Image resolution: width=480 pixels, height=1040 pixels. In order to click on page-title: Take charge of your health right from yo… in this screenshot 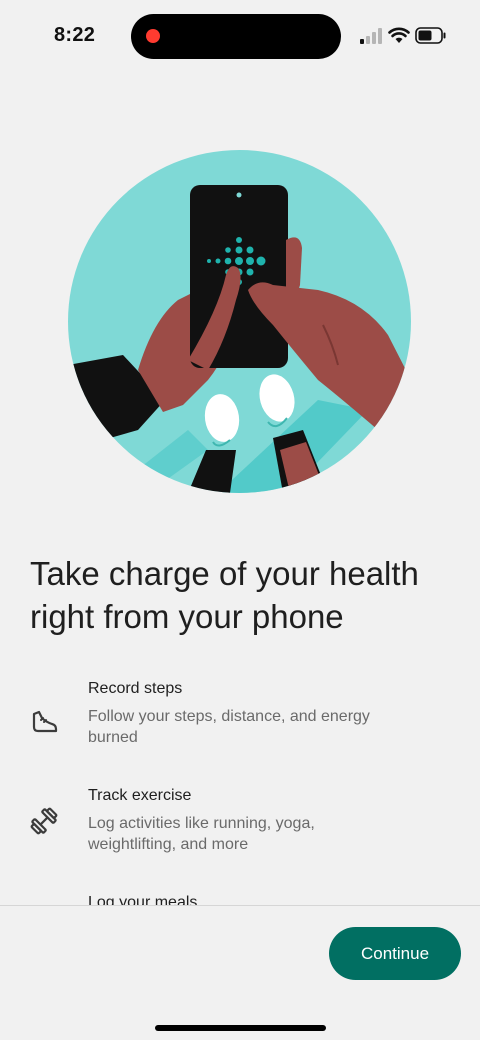, I will do `click(224, 595)`.